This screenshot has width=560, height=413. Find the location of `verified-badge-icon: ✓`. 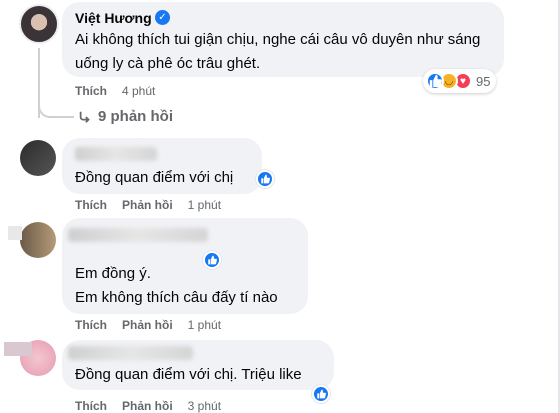

verified-badge-icon: ✓ is located at coordinates (162, 17).